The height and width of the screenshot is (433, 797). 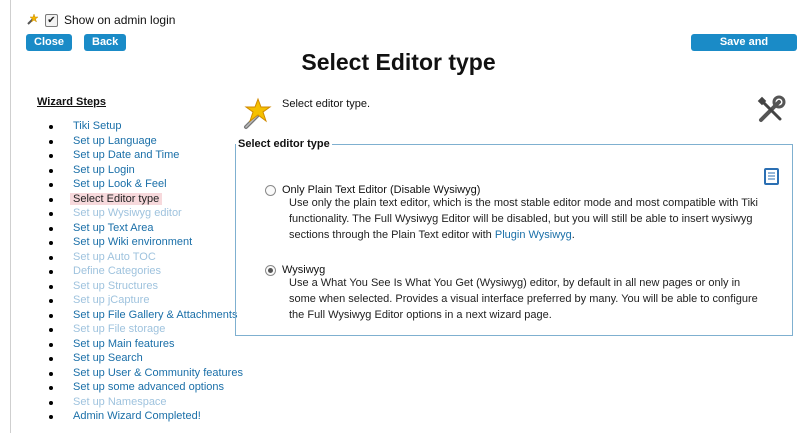 I want to click on plugin-wysiwyg-link: Plugin Wysiwyg, so click(x=533, y=235).